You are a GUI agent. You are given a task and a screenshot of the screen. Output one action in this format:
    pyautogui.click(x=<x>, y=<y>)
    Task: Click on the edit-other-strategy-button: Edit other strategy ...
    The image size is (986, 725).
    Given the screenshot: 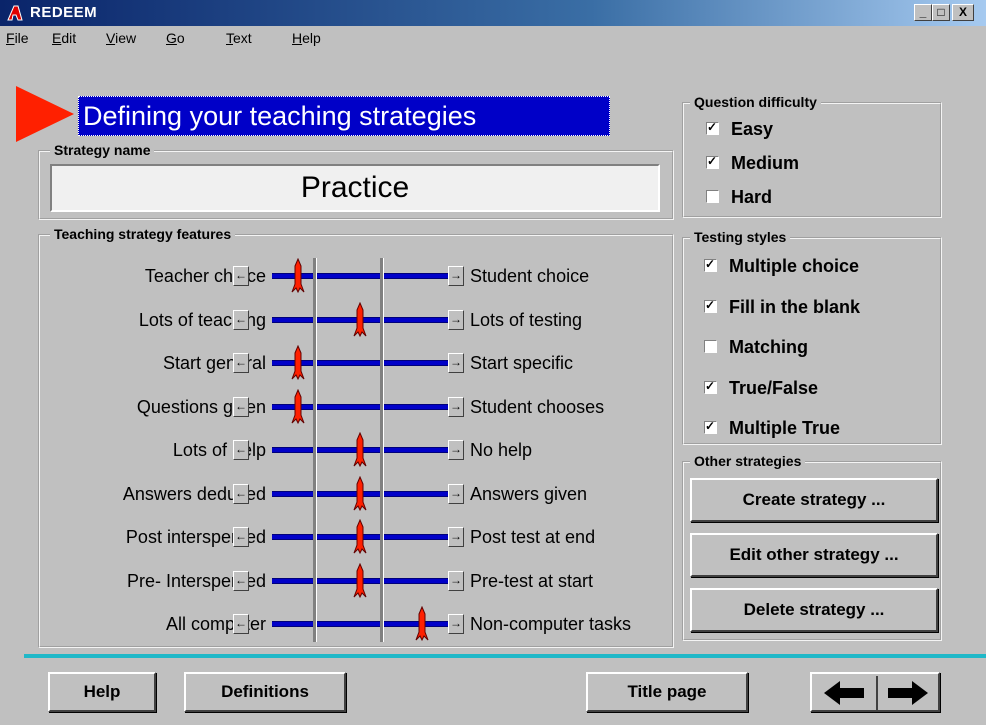 What is the action you would take?
    pyautogui.click(x=814, y=555)
    